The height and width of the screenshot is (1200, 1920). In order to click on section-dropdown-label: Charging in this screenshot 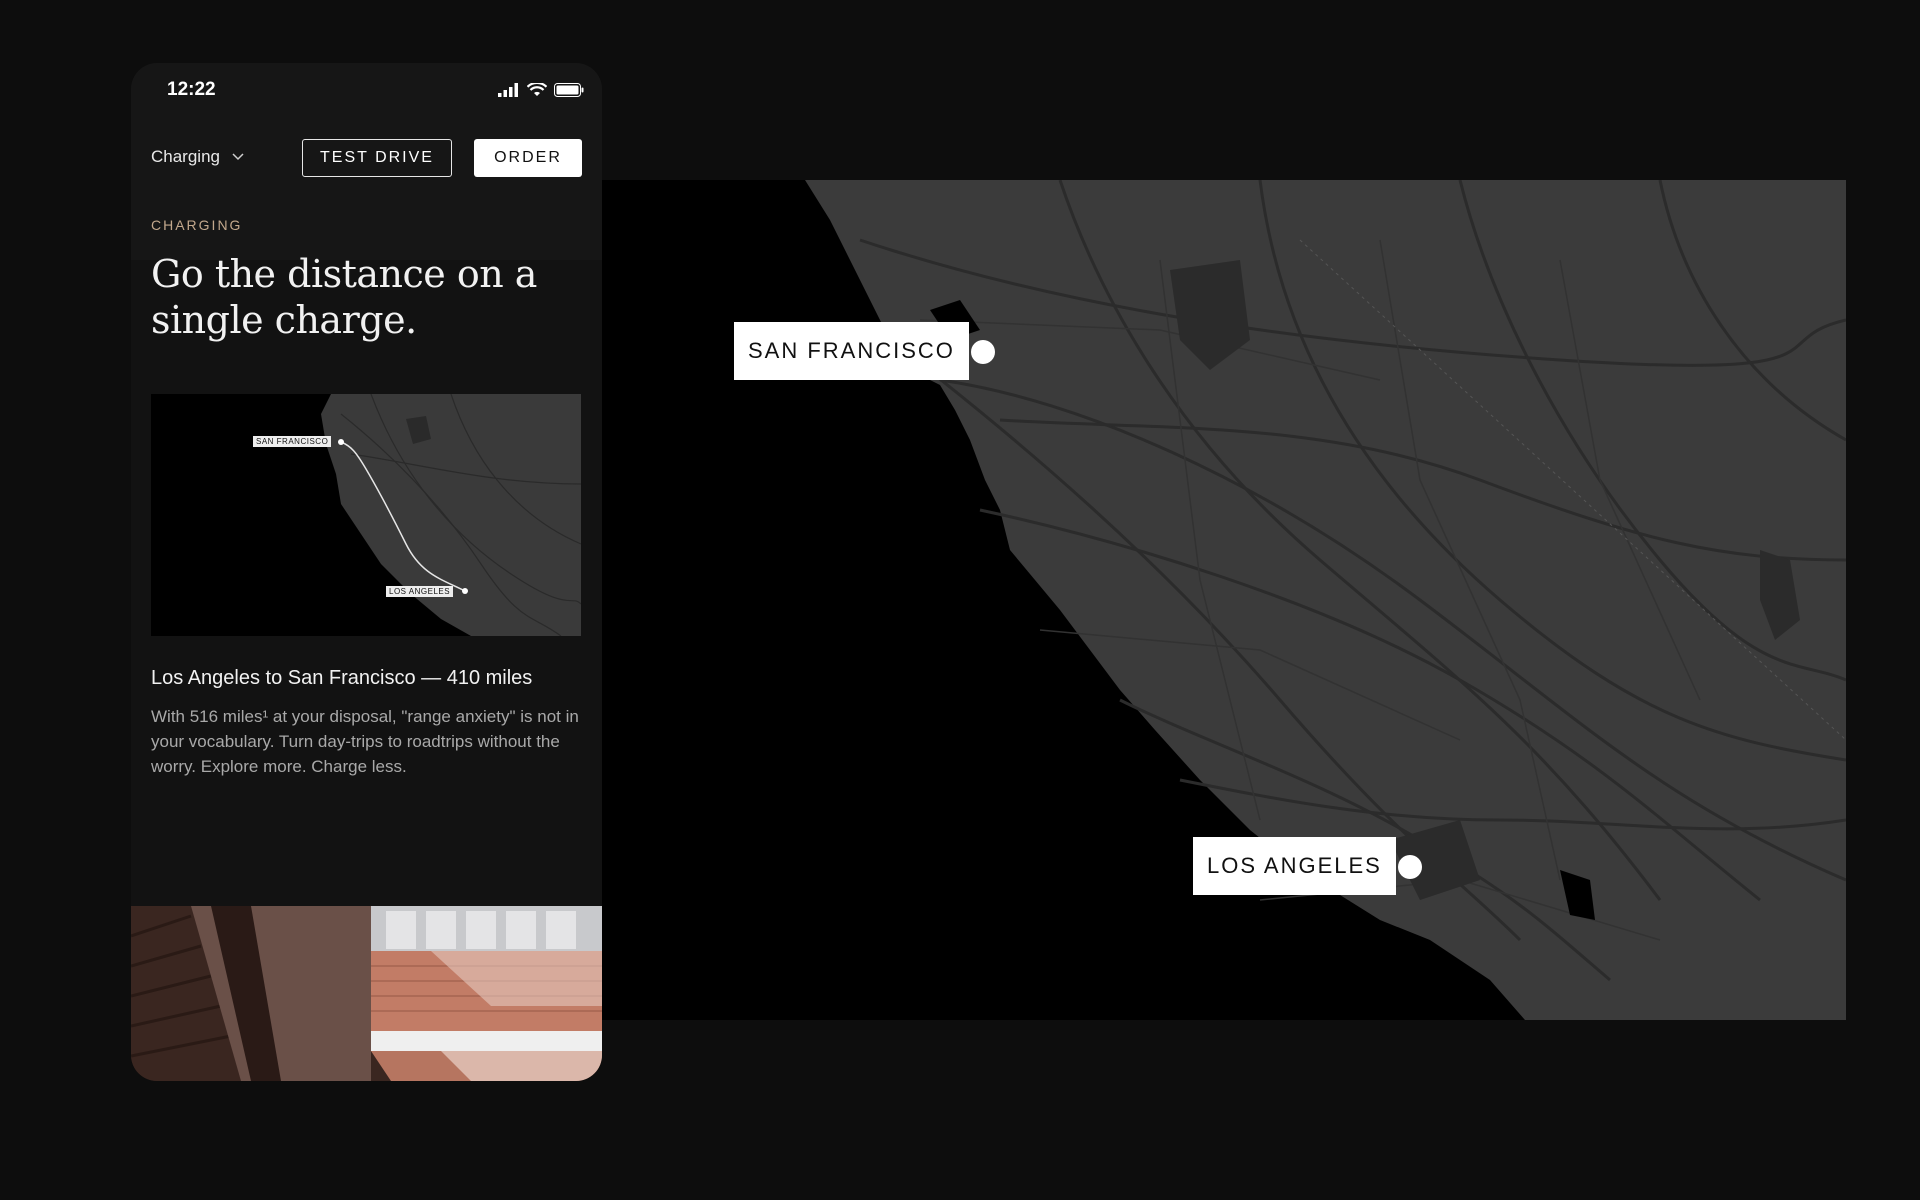, I will do `click(185, 156)`.